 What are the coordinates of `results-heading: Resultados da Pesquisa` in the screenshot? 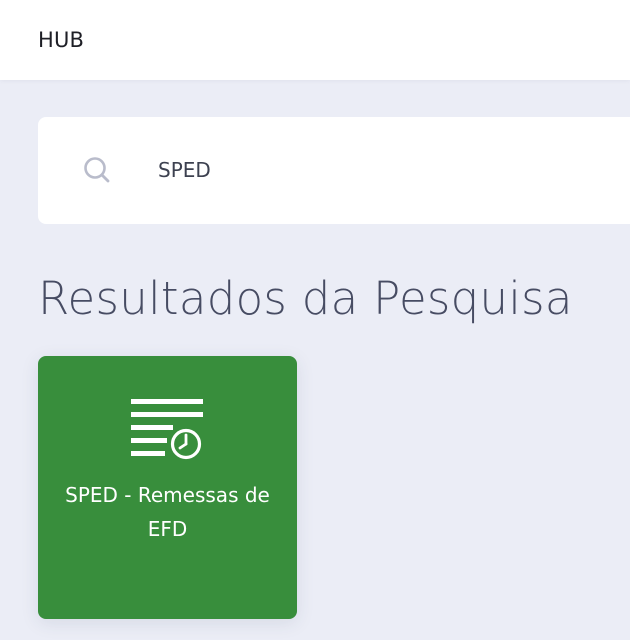 It's located at (305, 298).